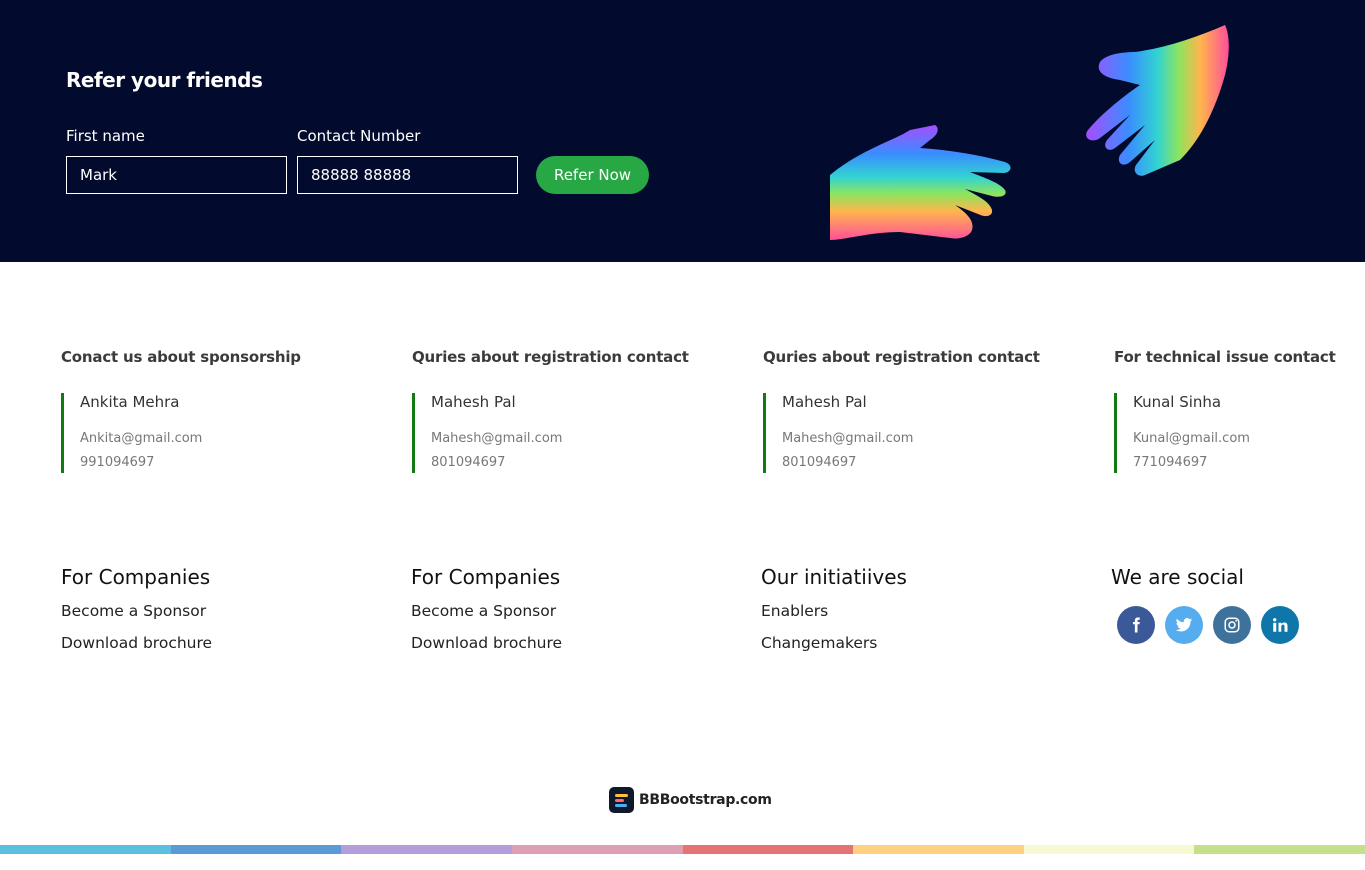  What do you see at coordinates (1177, 577) in the screenshot?
I see `social-heading: We are social` at bounding box center [1177, 577].